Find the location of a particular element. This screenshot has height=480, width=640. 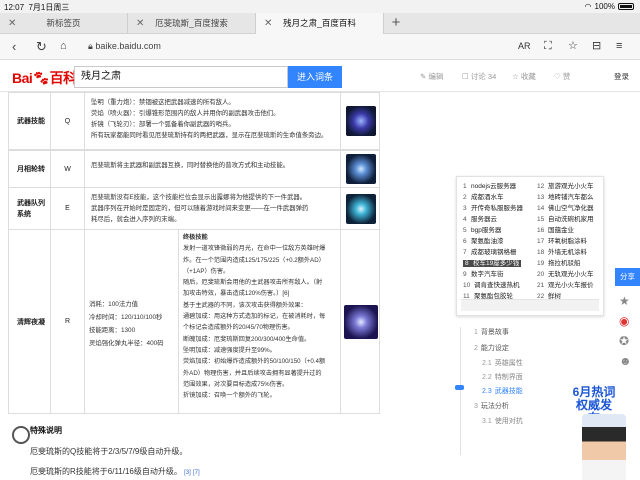

url-field: 🔒︎ baike.baidu.com is located at coordinates (124, 46).